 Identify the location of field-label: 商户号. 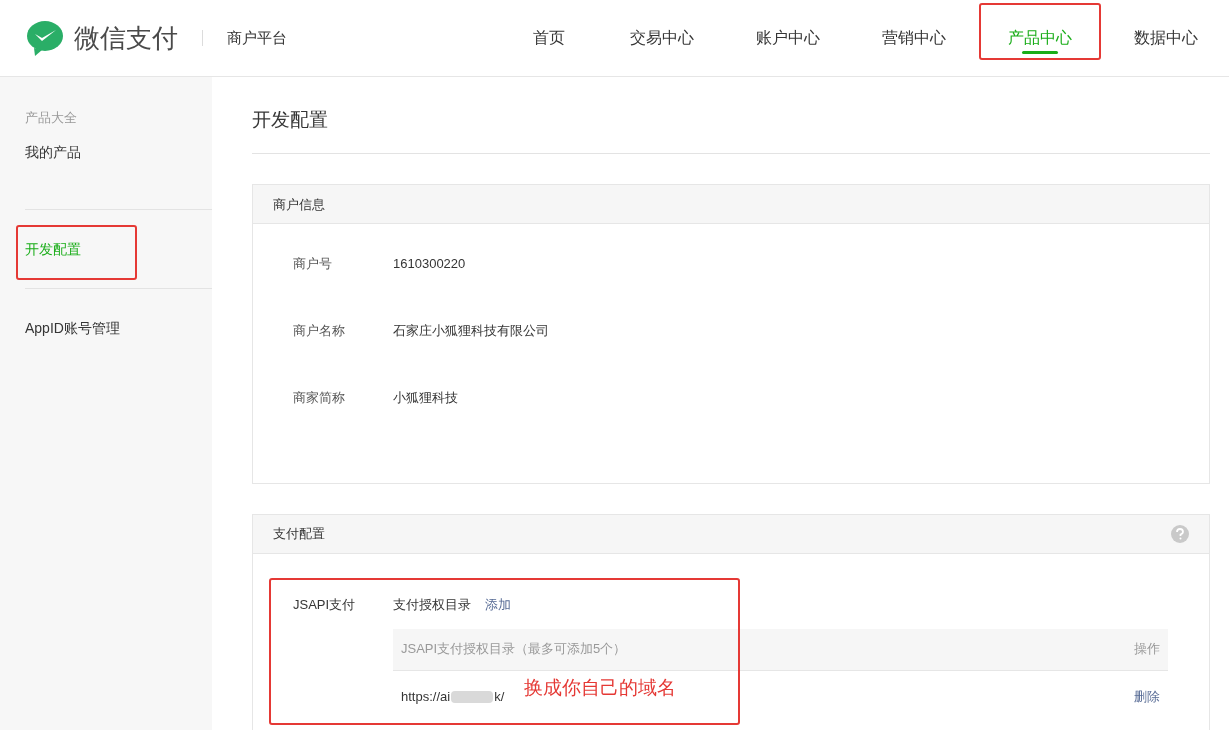
(313, 264).